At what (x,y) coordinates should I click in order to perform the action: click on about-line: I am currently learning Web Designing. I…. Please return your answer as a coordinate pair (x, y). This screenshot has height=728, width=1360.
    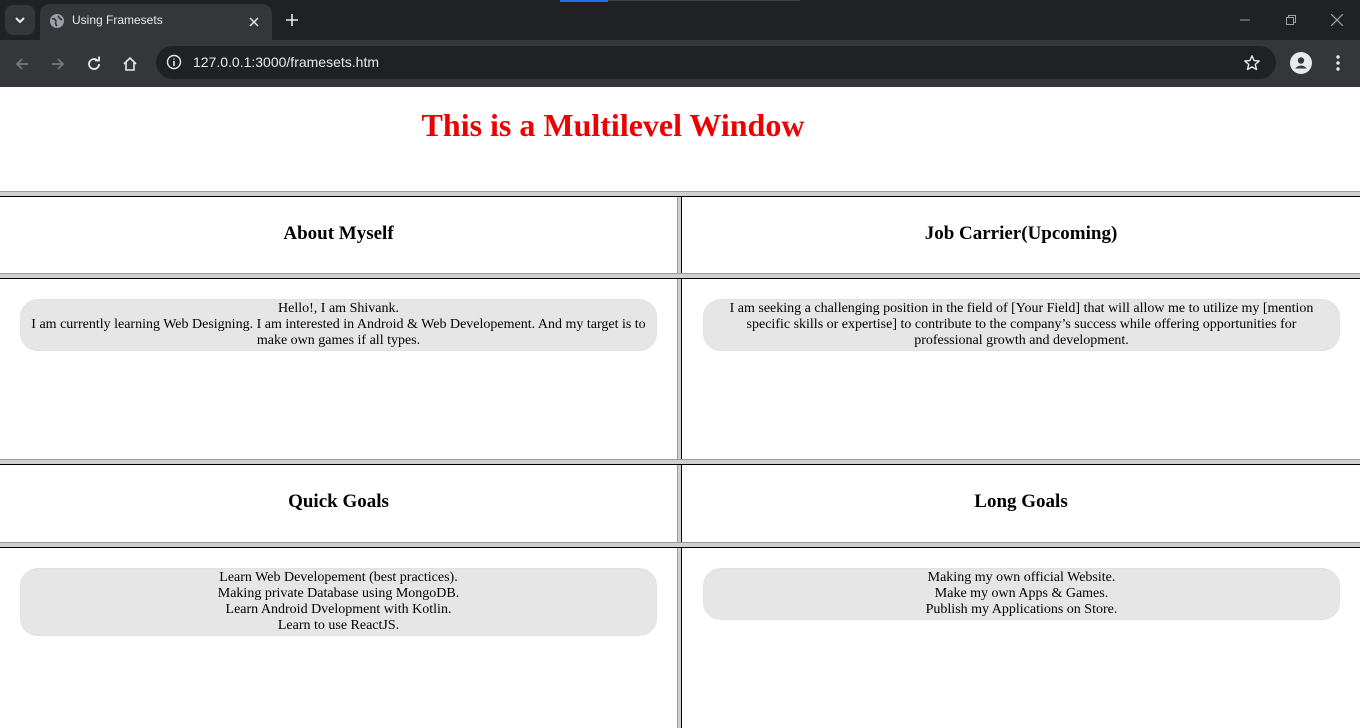
    Looking at the image, I should click on (338, 332).